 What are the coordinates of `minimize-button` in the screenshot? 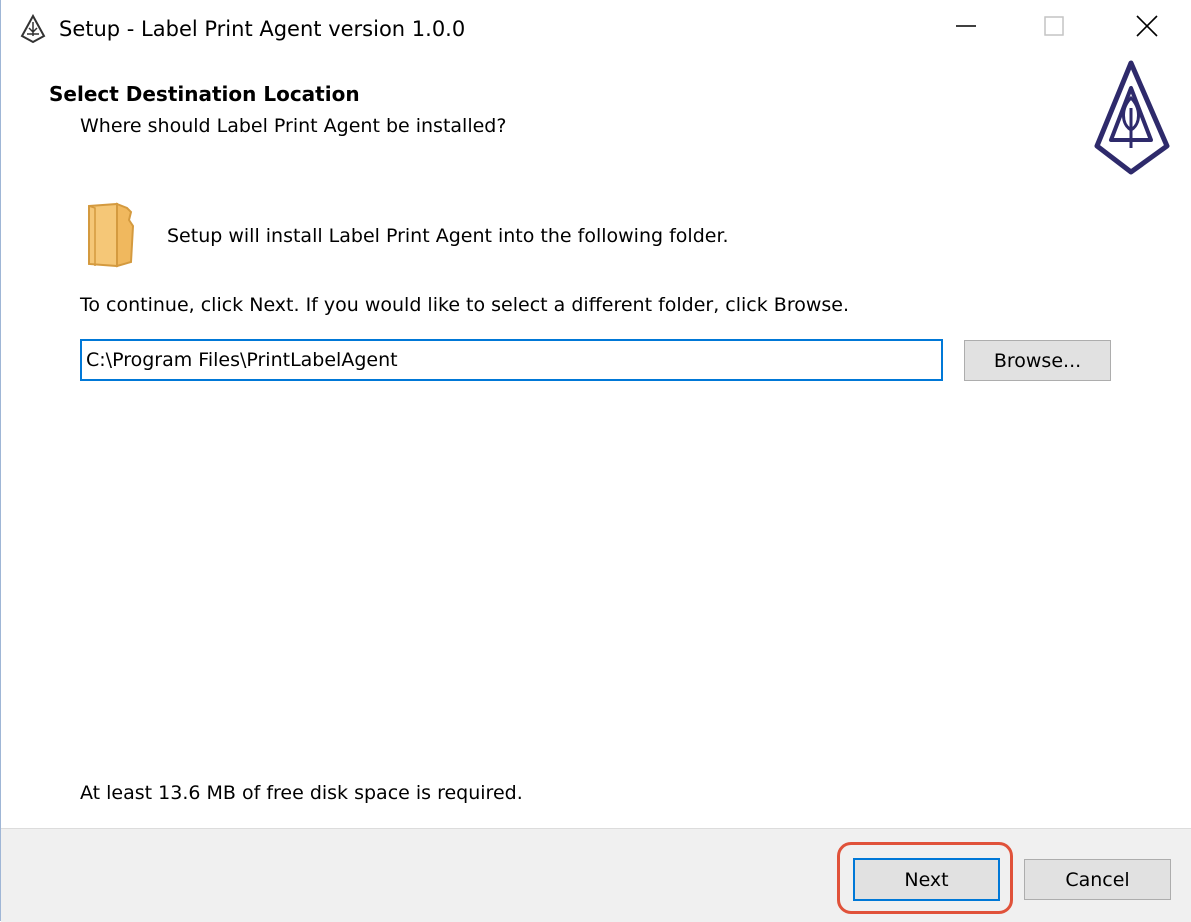 It's located at (966, 28).